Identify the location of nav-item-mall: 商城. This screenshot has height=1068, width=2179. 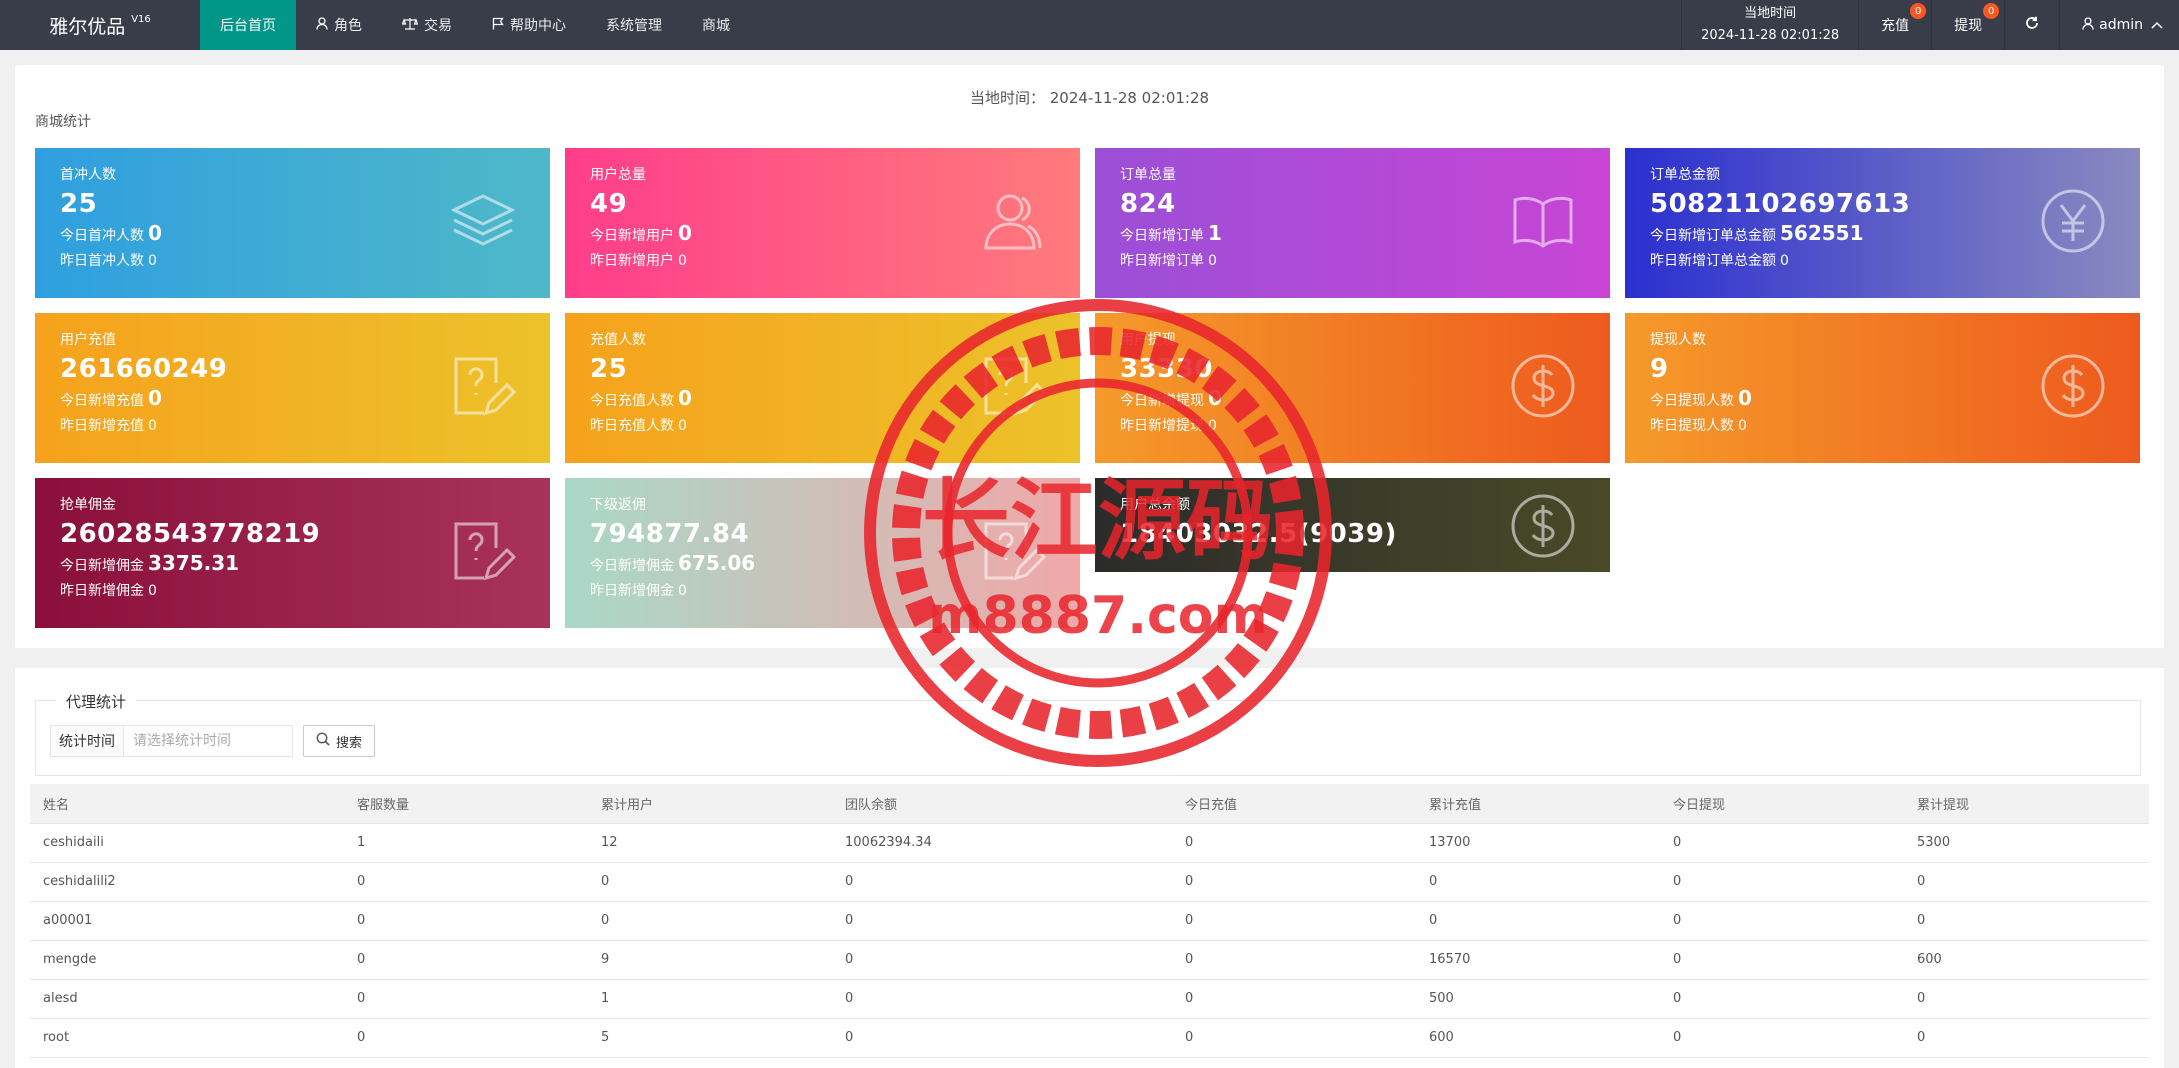
(716, 25).